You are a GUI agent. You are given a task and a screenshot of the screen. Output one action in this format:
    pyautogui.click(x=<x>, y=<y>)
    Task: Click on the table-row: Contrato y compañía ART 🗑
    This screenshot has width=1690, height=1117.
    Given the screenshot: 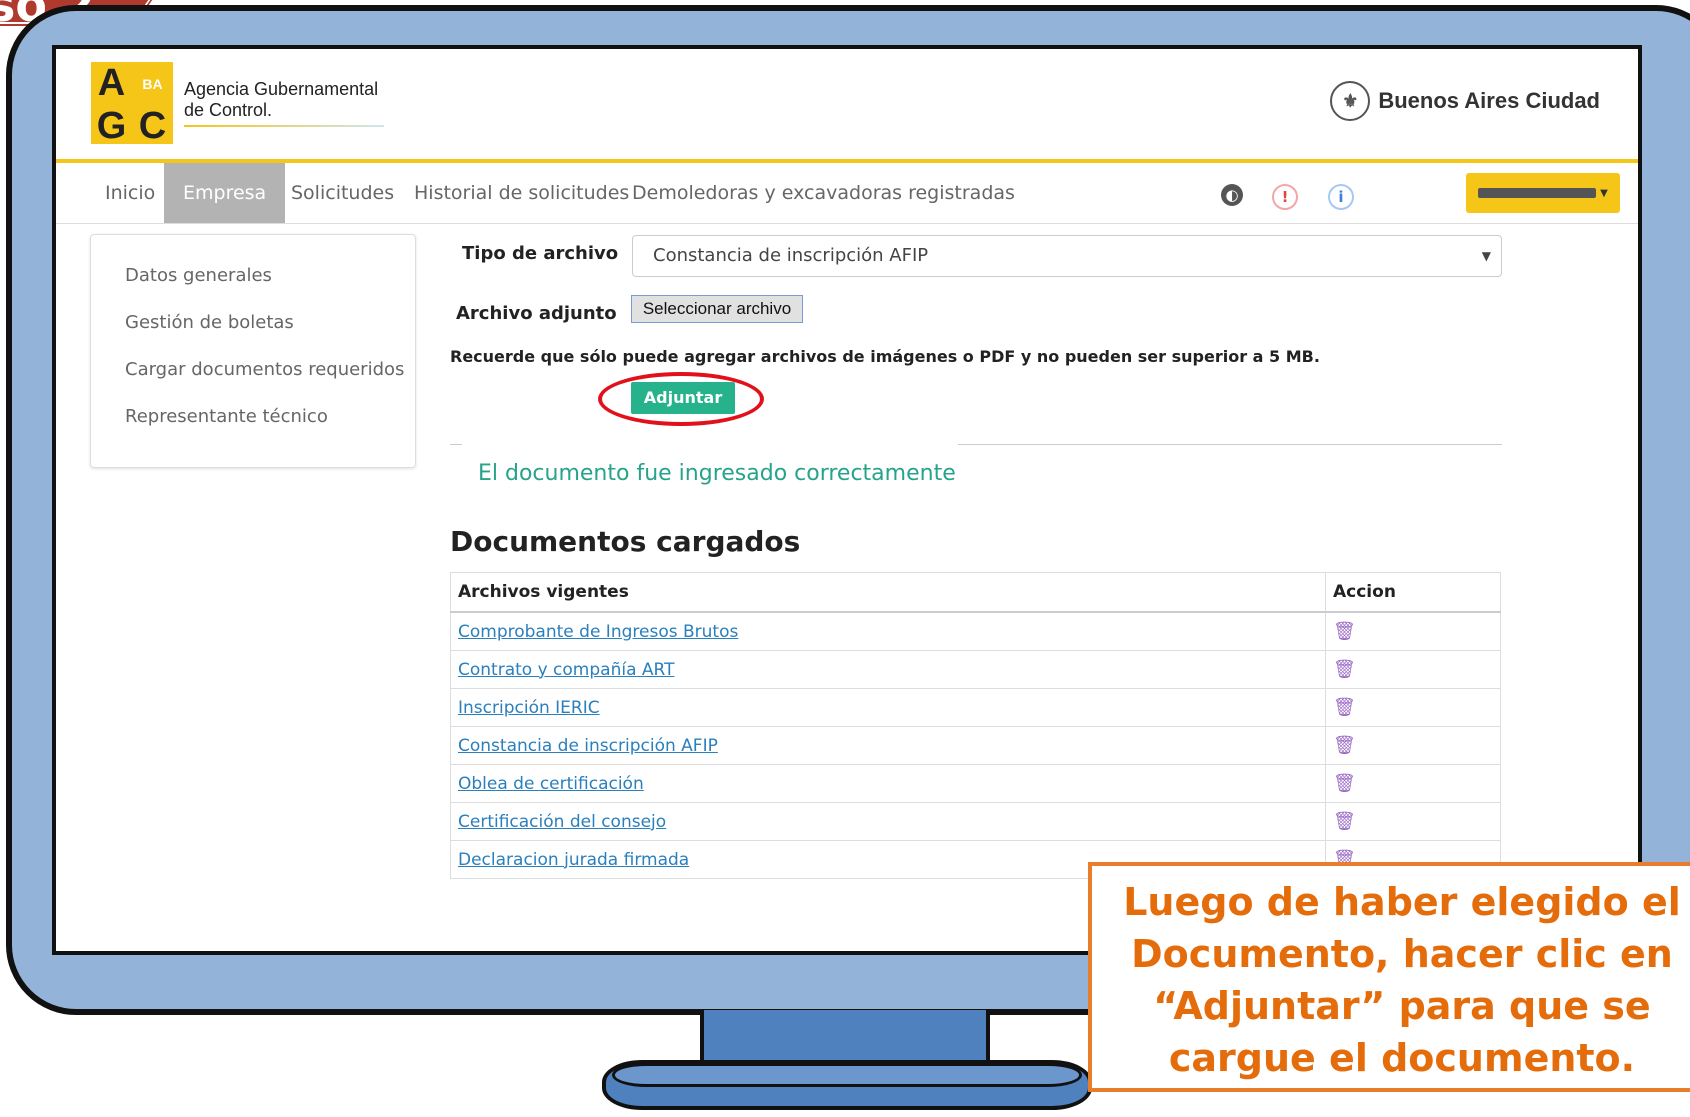 What is the action you would take?
    pyautogui.click(x=975, y=669)
    